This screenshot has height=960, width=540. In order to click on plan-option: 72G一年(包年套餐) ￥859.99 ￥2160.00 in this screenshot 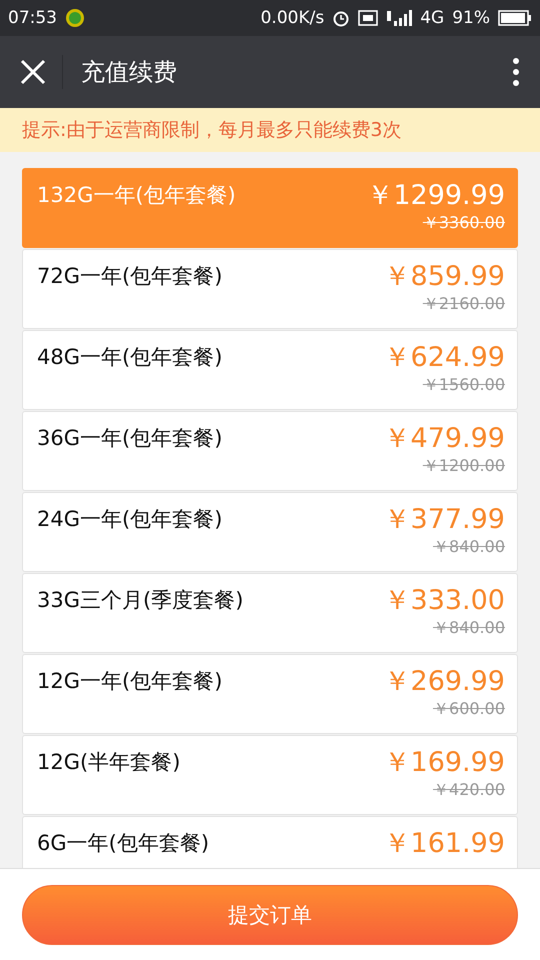, I will do `click(270, 289)`.